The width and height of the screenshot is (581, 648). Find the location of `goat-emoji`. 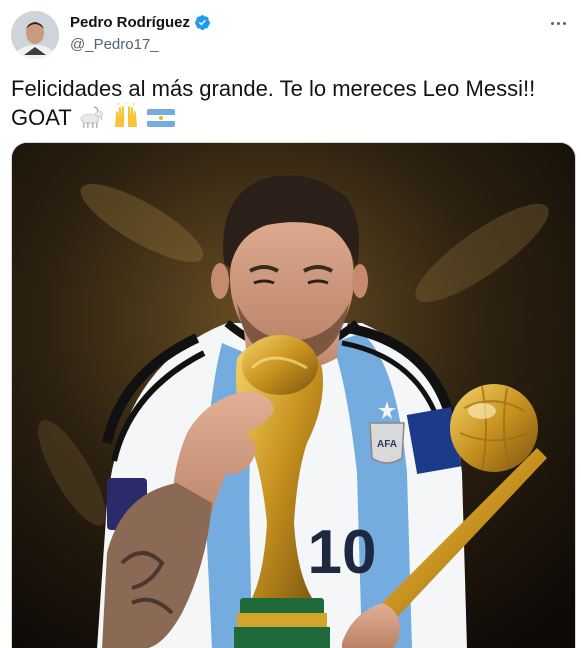

goat-emoji is located at coordinates (91, 120).